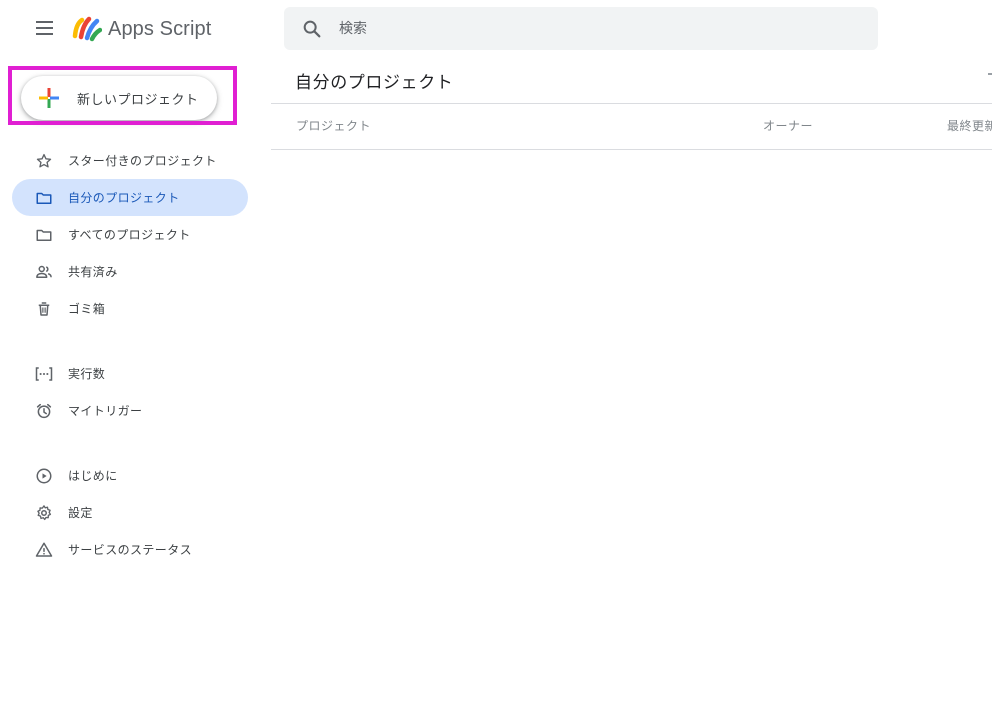 The image size is (992, 710). I want to click on sidebar-item-my-projects: 自分のプロジェクト, so click(130, 197).